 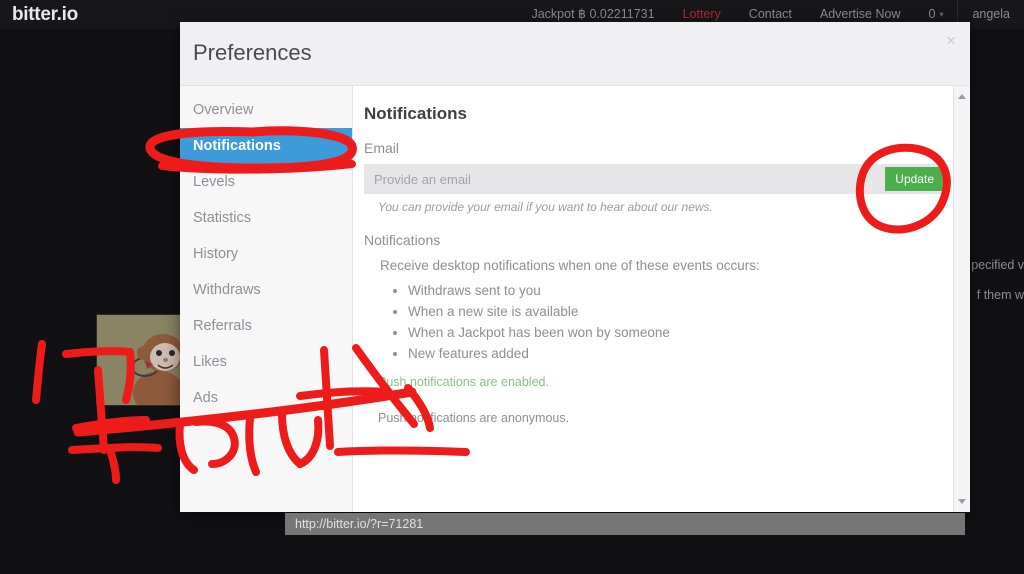 I want to click on sidebar-item-ads: Ads, so click(x=266, y=398).